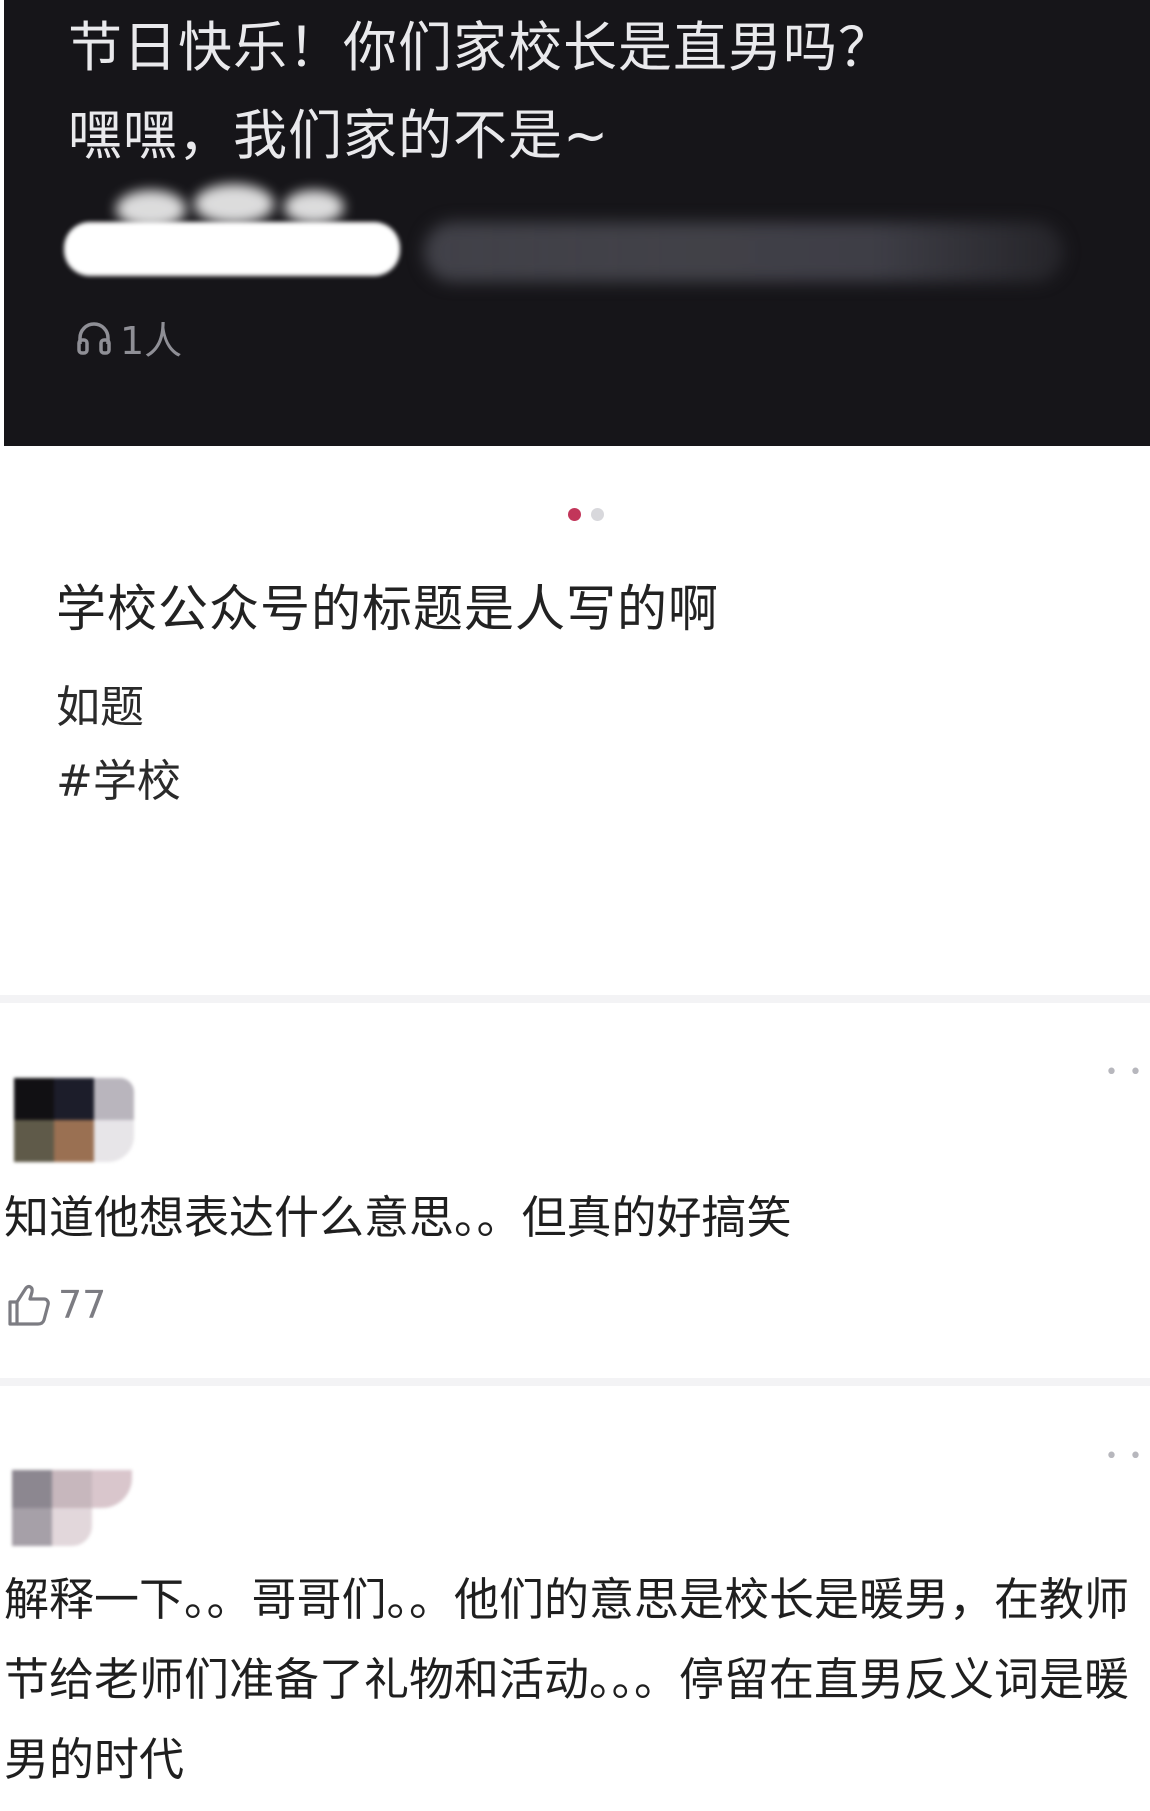  What do you see at coordinates (588, 92) in the screenshot?
I see `banner-title: 节日快乐！你们家校长是直男吗？ 嘿嘿，我们家的不是~` at bounding box center [588, 92].